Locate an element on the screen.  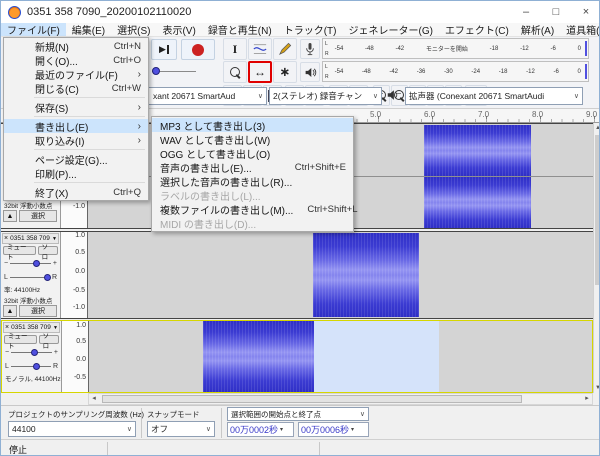
horizontal-scrollbar: ◂ ▸ is located at coordinates (340, 399).